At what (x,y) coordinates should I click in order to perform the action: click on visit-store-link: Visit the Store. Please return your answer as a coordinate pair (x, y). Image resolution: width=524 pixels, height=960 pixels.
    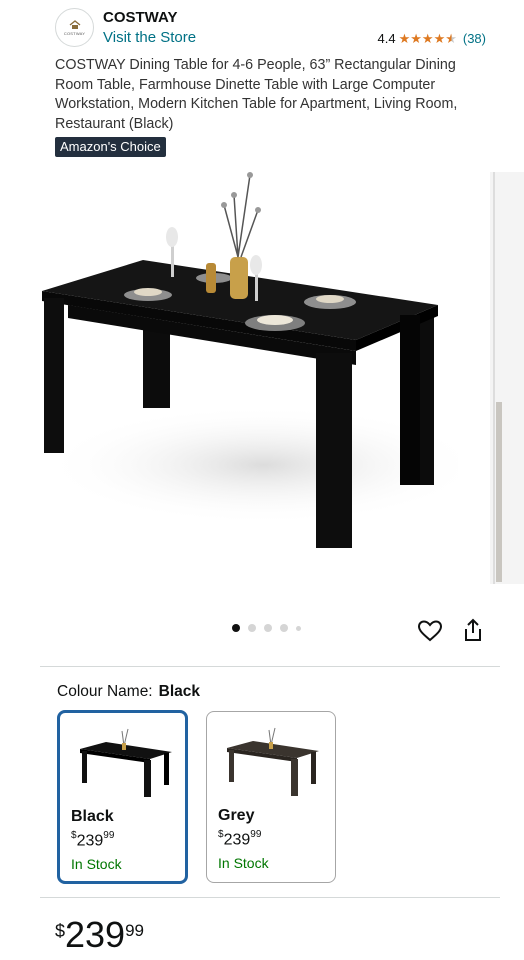
    Looking at the image, I should click on (149, 37).